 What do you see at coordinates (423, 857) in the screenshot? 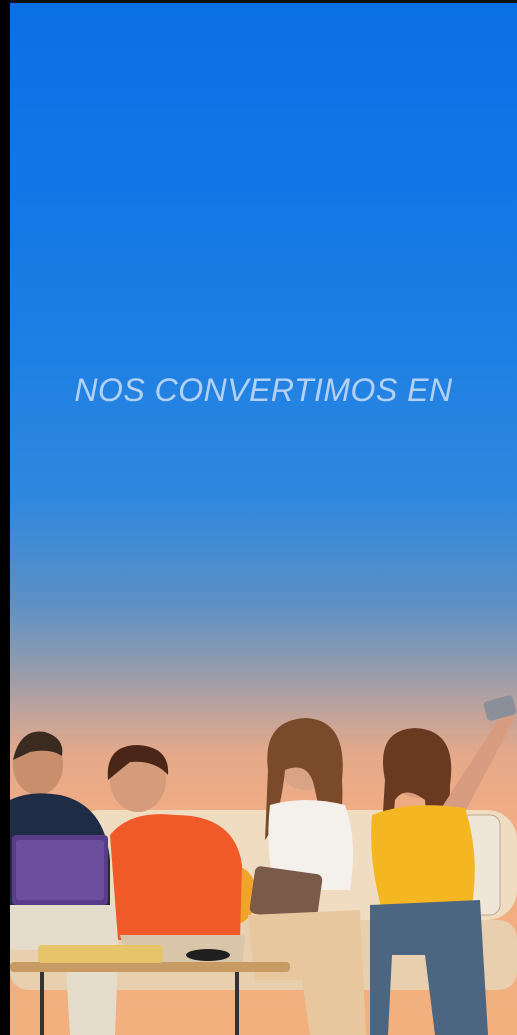
I see `girl-top` at bounding box center [423, 857].